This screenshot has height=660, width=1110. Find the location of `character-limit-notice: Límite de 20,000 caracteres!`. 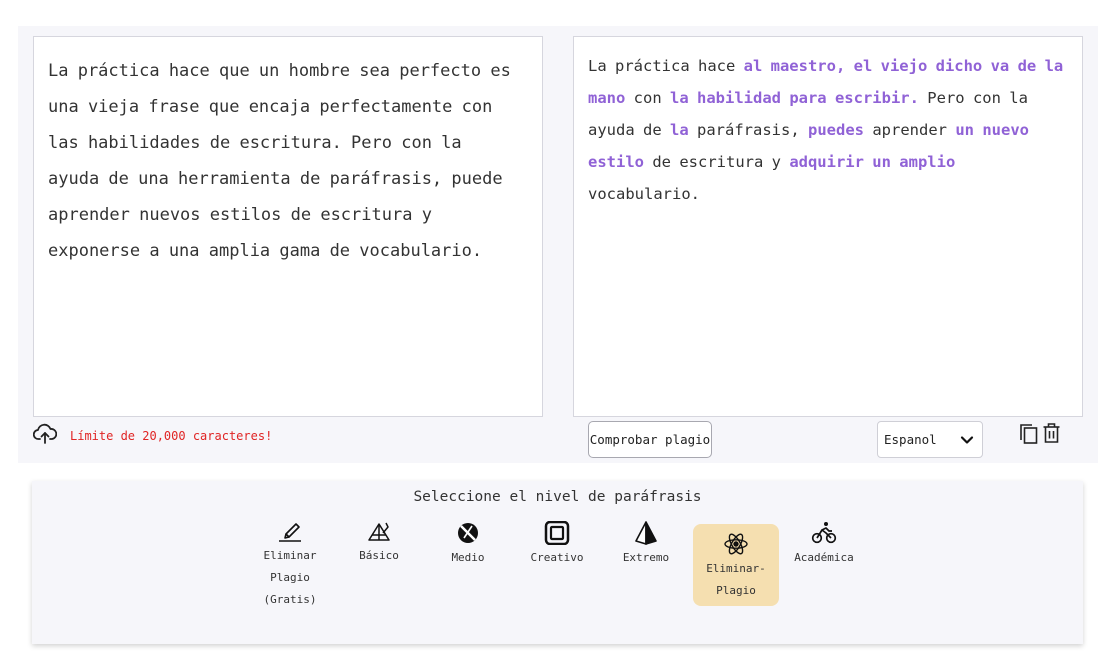

character-limit-notice: Límite de 20,000 caracteres! is located at coordinates (171, 436).